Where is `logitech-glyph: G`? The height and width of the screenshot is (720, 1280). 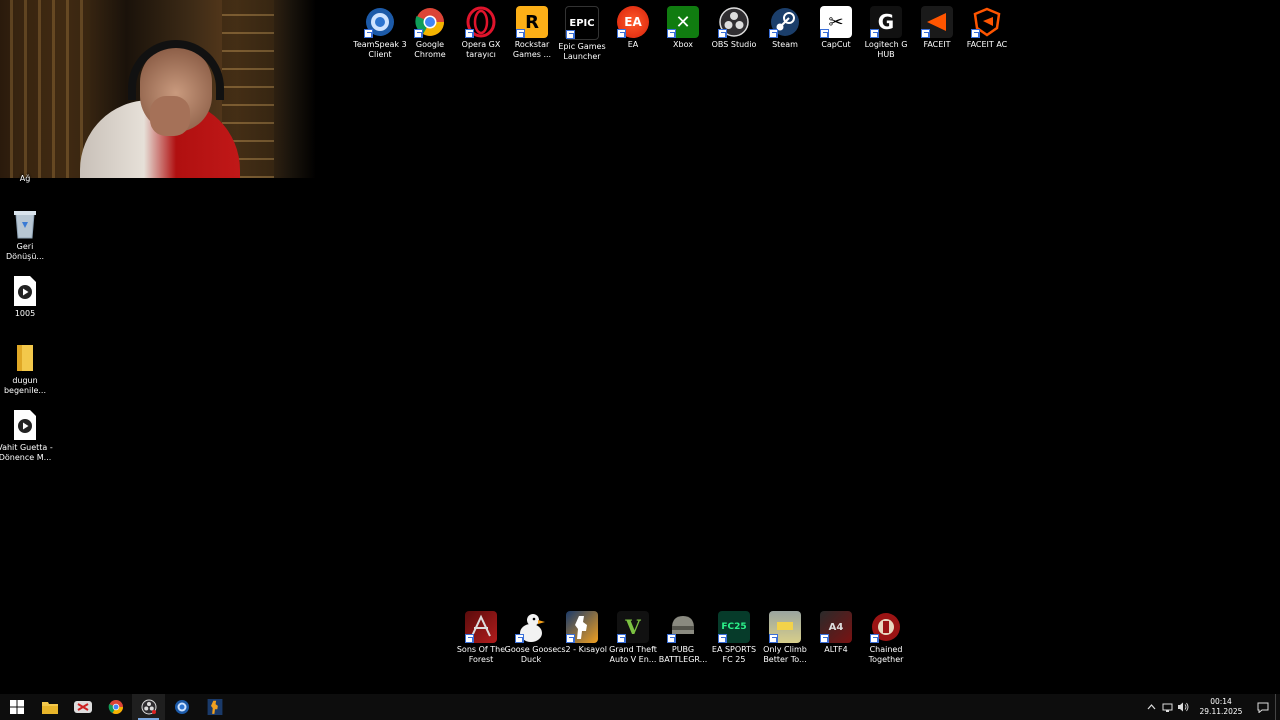 logitech-glyph: G is located at coordinates (886, 22).